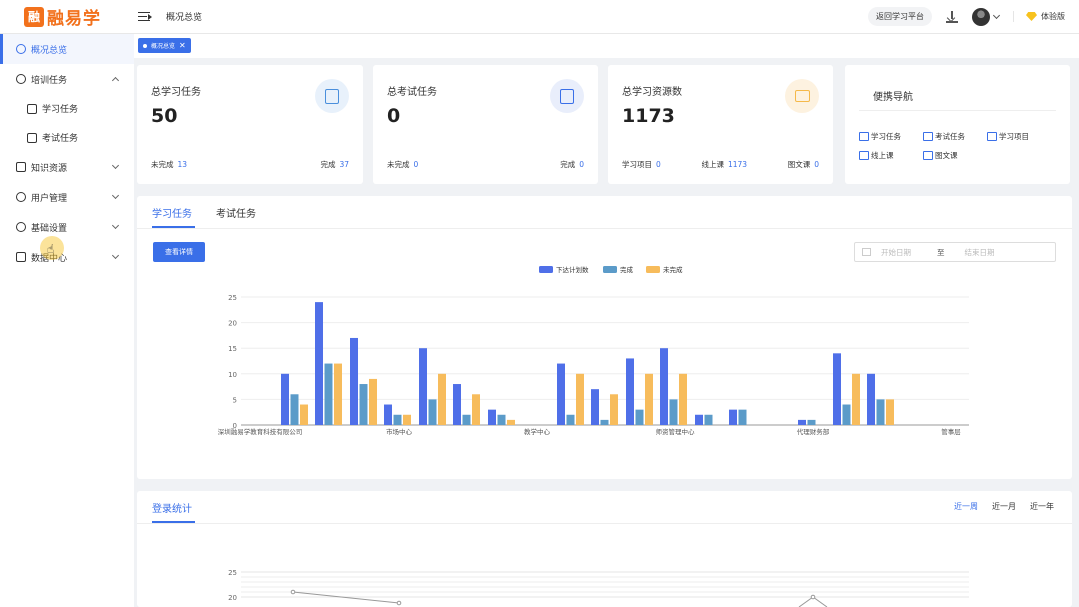 This screenshot has height=607, width=1079. What do you see at coordinates (67, 137) in the screenshot?
I see `sidebar-item-exam-task: 考试任务` at bounding box center [67, 137].